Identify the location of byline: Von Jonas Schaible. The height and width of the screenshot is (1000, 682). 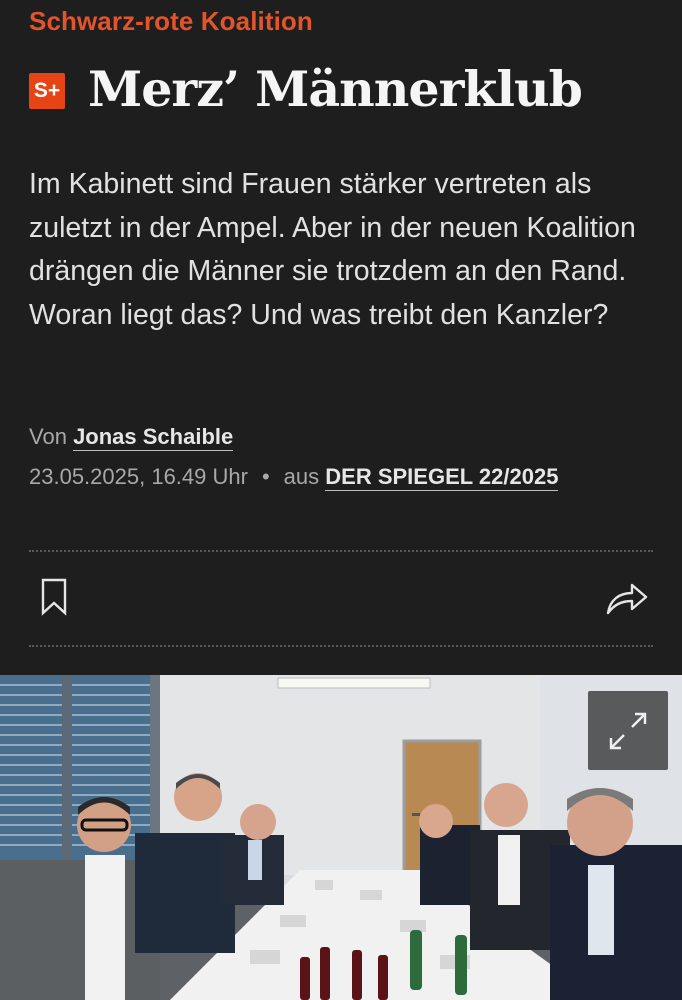
(131, 437).